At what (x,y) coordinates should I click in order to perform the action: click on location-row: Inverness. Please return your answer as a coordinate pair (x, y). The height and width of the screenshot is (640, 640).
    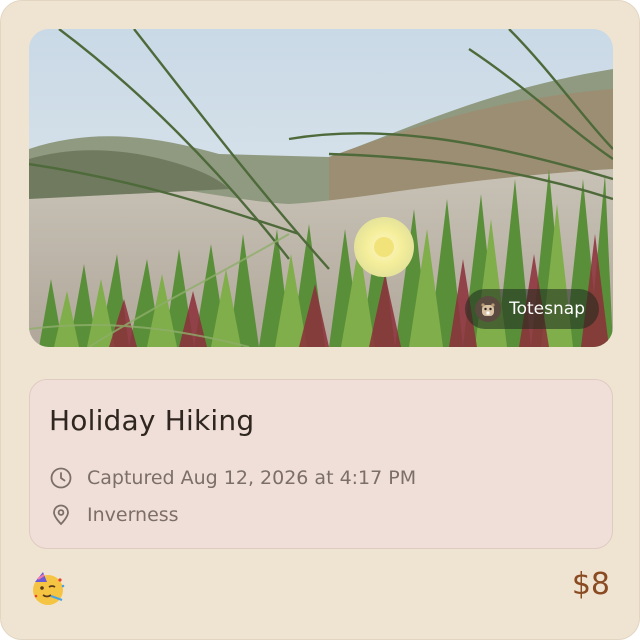
    Looking at the image, I should click on (114, 515).